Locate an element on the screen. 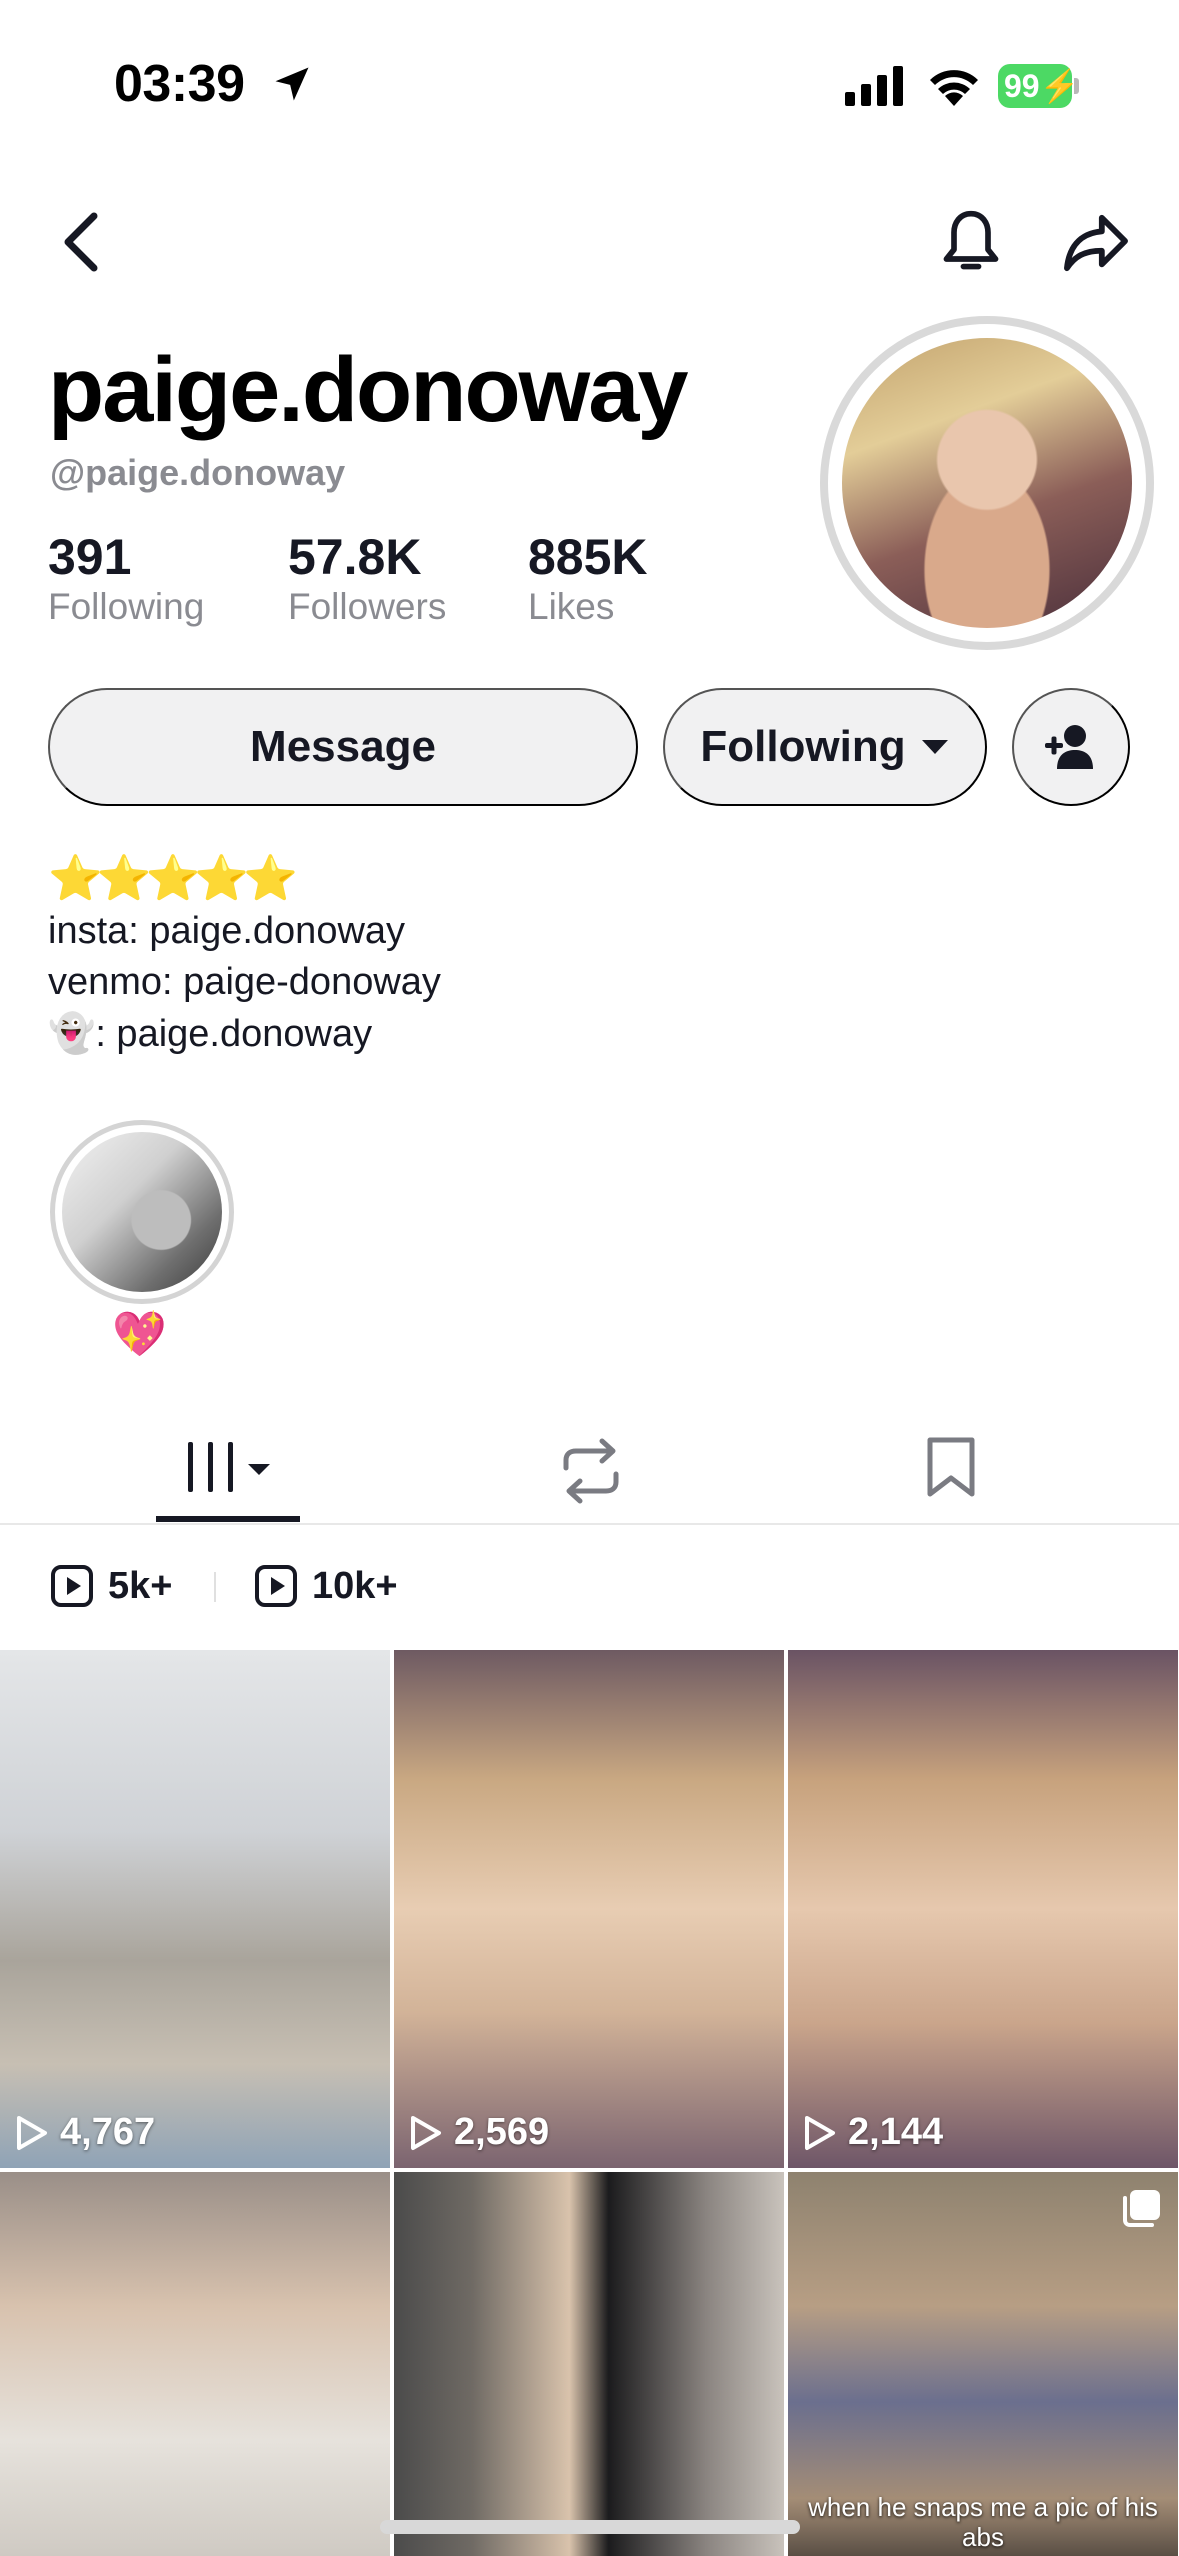 Image resolution: width=1179 pixels, height=2556 pixels. share-arrow-icon is located at coordinates (1096, 243).